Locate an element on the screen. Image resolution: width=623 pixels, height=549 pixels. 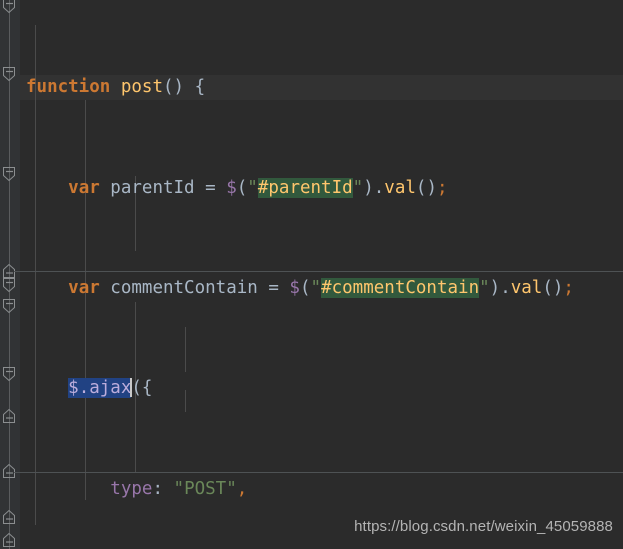
code-line: var parentId = $("#parentId").val(); is located at coordinates (321, 188).